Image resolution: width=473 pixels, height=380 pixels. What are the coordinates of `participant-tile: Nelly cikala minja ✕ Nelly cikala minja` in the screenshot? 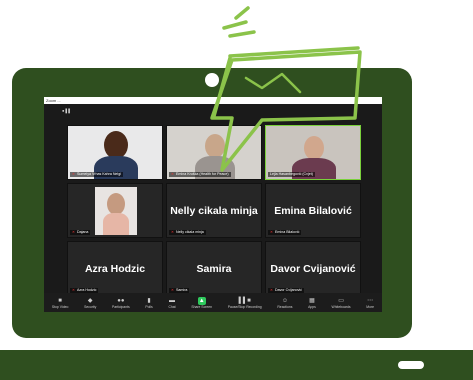 It's located at (214, 210).